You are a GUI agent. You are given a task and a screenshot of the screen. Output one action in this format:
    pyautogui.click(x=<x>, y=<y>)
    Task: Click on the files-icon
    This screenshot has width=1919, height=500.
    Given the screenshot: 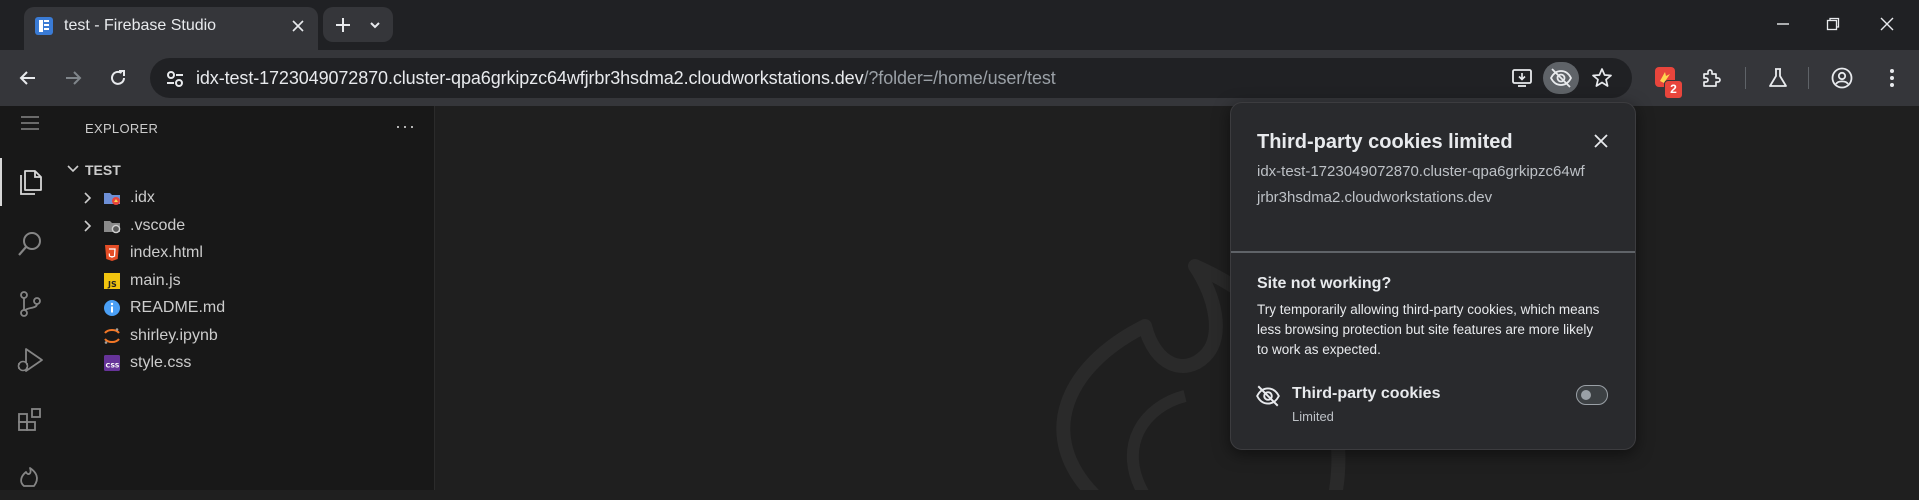 What is the action you would take?
    pyautogui.click(x=30, y=182)
    